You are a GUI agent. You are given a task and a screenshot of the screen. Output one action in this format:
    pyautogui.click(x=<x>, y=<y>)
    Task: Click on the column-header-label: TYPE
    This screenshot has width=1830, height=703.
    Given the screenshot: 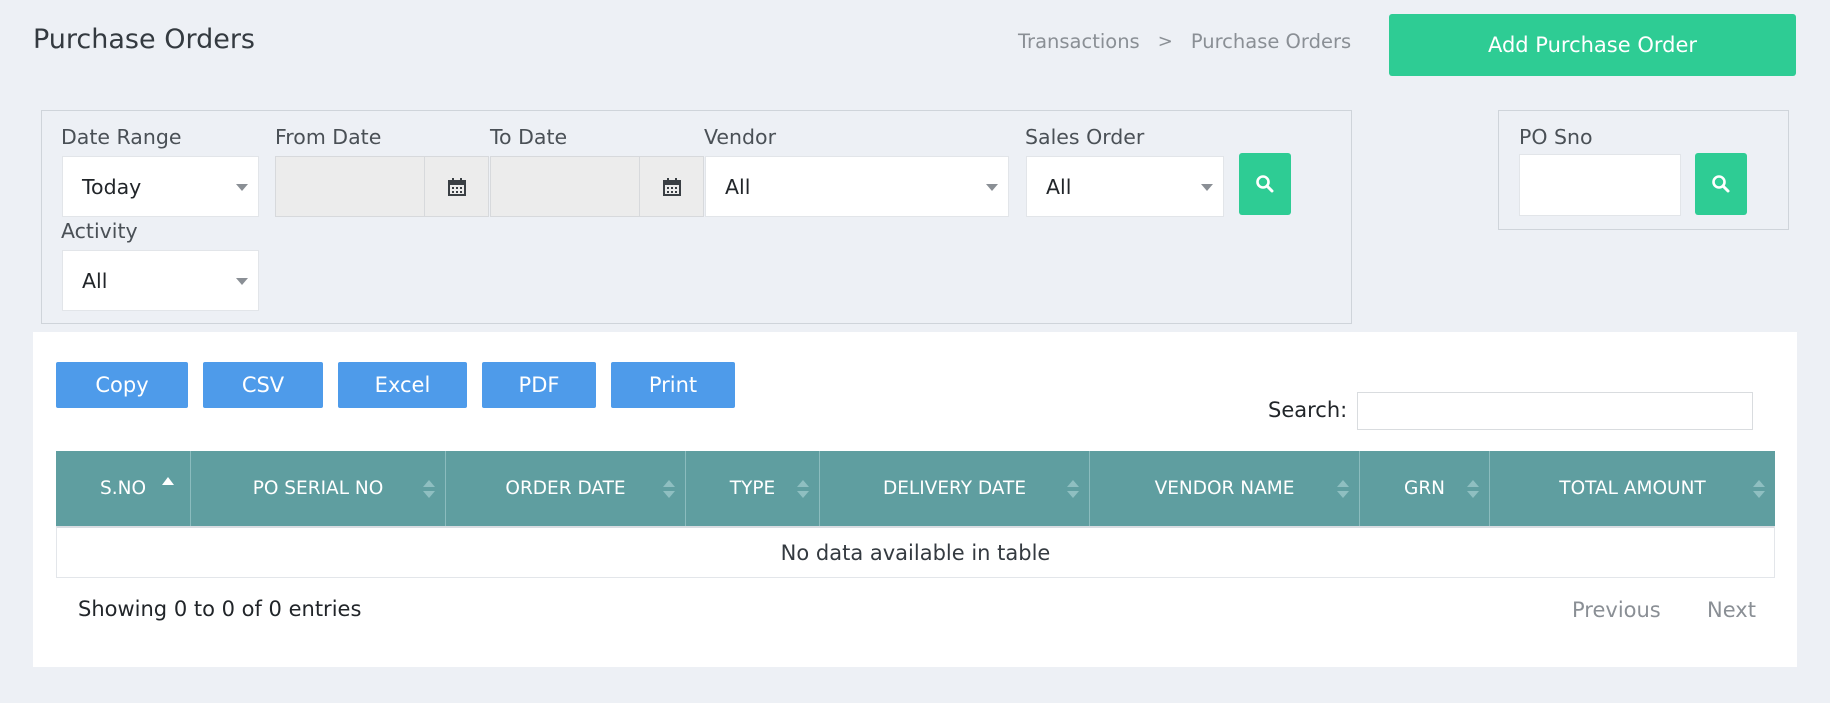 What is the action you would take?
    pyautogui.click(x=752, y=488)
    